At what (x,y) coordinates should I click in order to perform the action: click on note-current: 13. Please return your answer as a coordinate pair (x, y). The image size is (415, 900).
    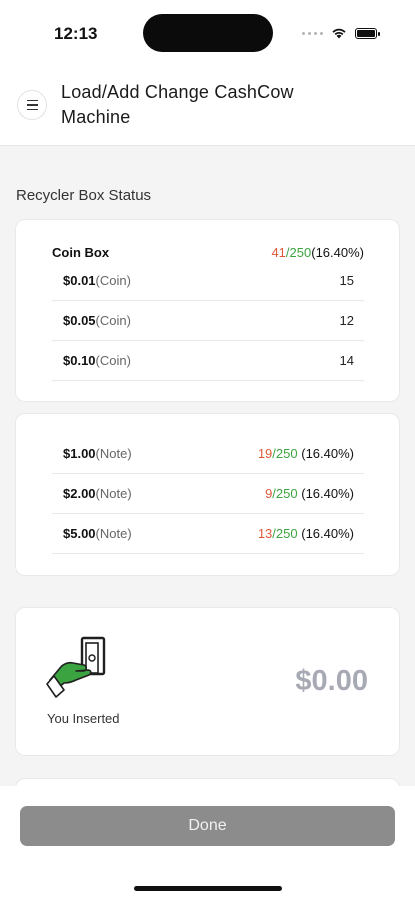
    Looking at the image, I should click on (265, 533).